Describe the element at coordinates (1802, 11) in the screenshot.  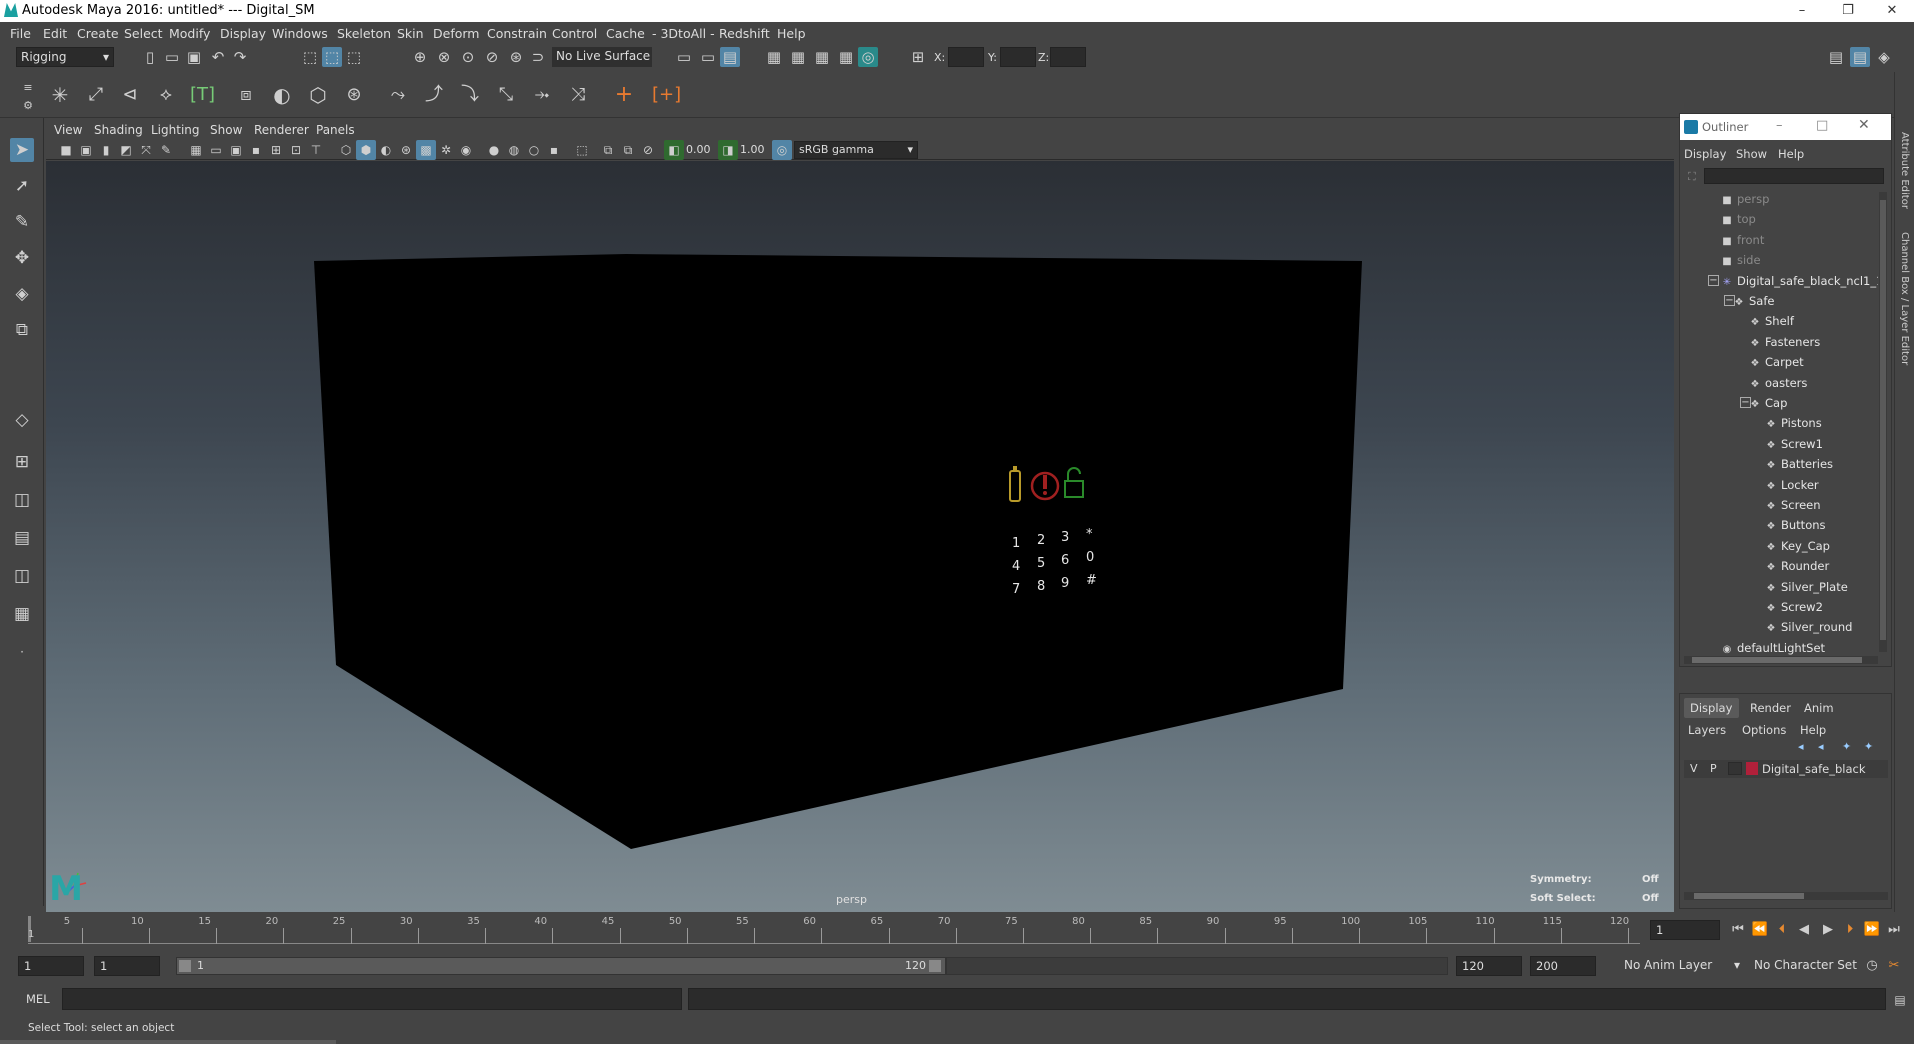
I see `minimize-button: –` at that location.